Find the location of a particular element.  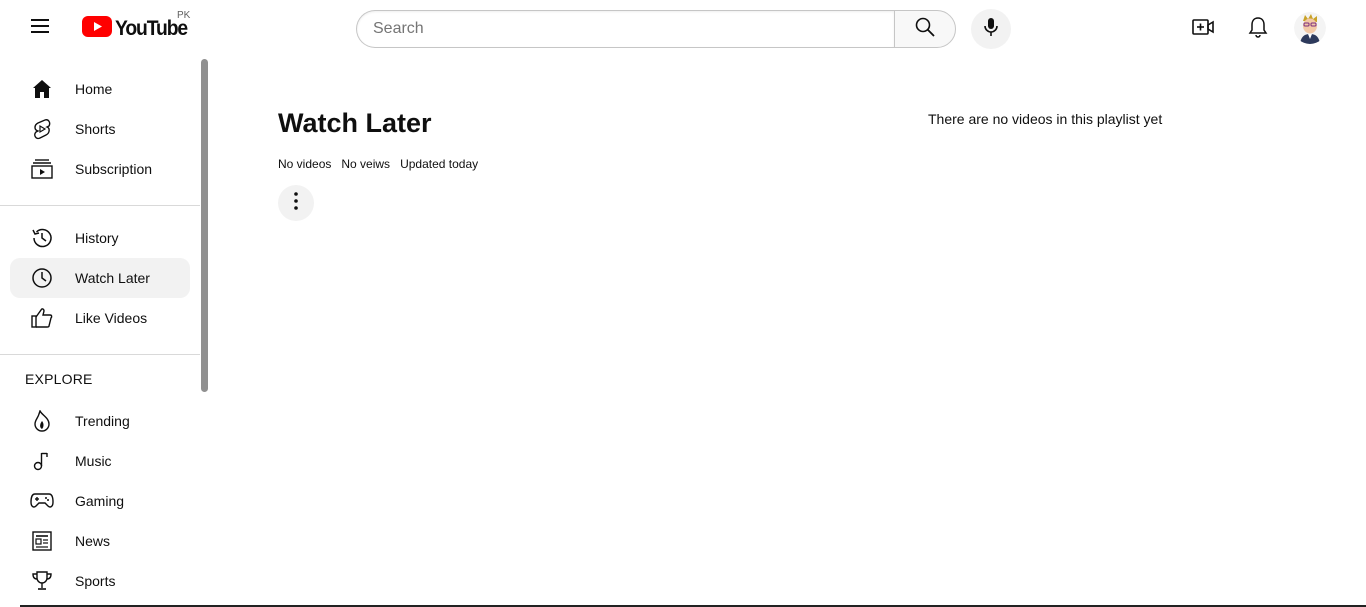

search-icon is located at coordinates (925, 29).